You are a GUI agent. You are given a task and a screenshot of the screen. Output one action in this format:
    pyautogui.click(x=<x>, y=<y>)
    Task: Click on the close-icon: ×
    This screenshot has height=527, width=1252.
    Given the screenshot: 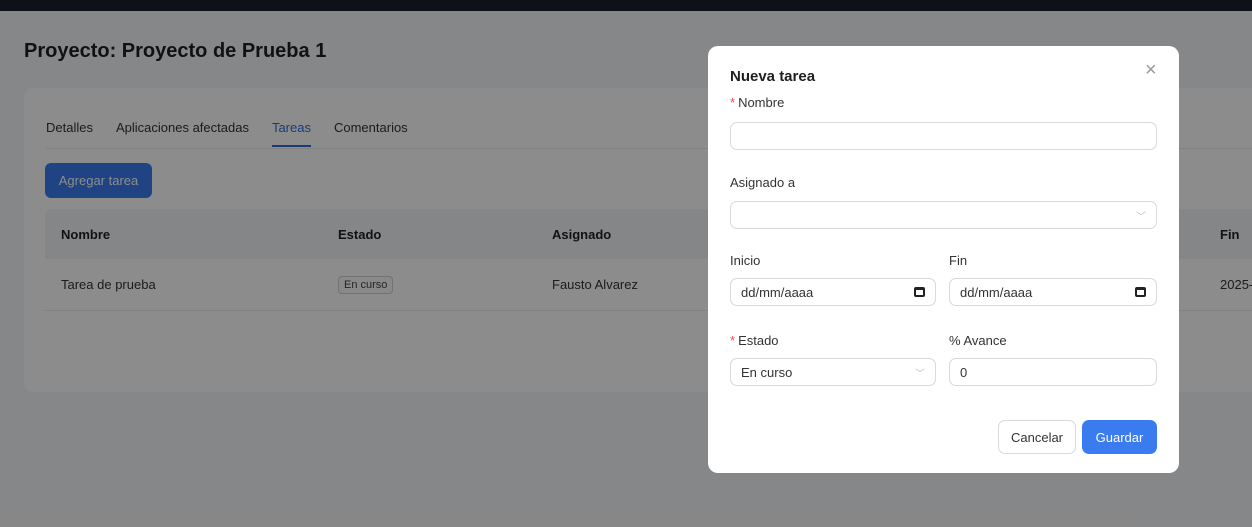 What is the action you would take?
    pyautogui.click(x=1151, y=70)
    